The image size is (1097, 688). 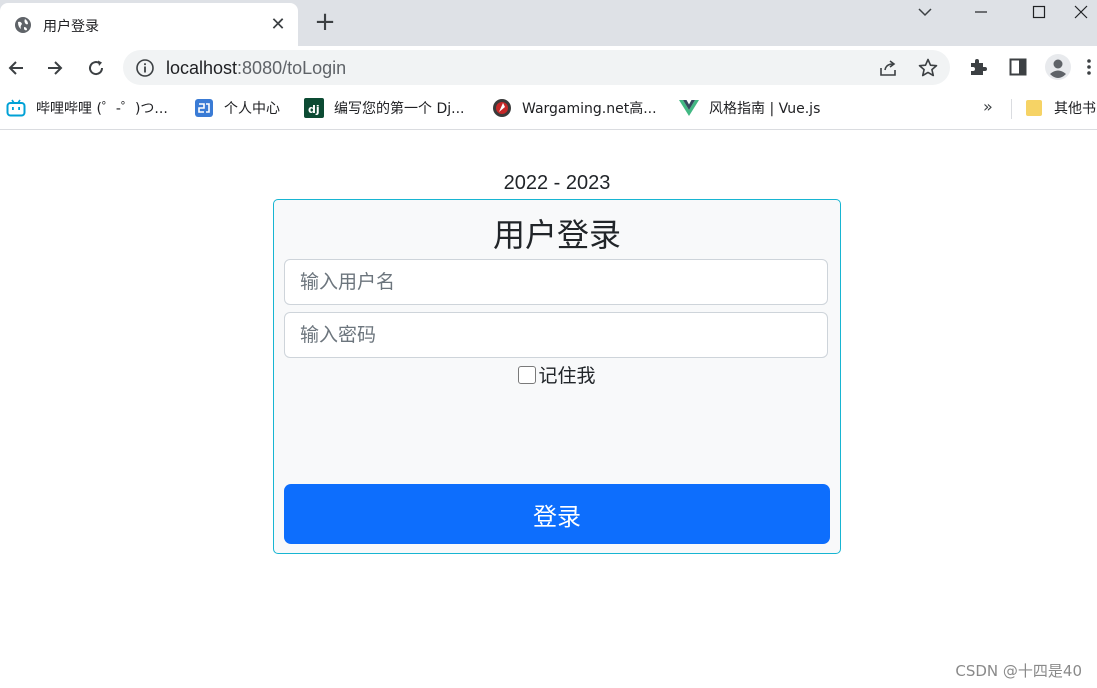 What do you see at coordinates (978, 67) in the screenshot?
I see `extensions-puzzle-icon` at bounding box center [978, 67].